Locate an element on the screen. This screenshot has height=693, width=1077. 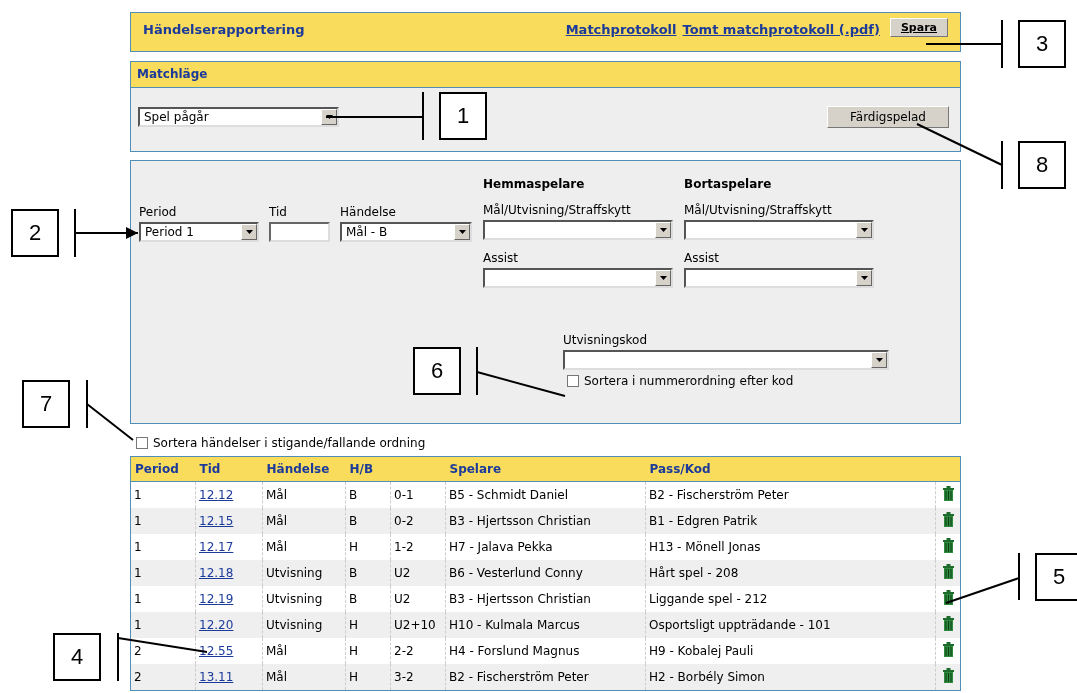
table-cell: 1-2 is located at coordinates (404, 547).